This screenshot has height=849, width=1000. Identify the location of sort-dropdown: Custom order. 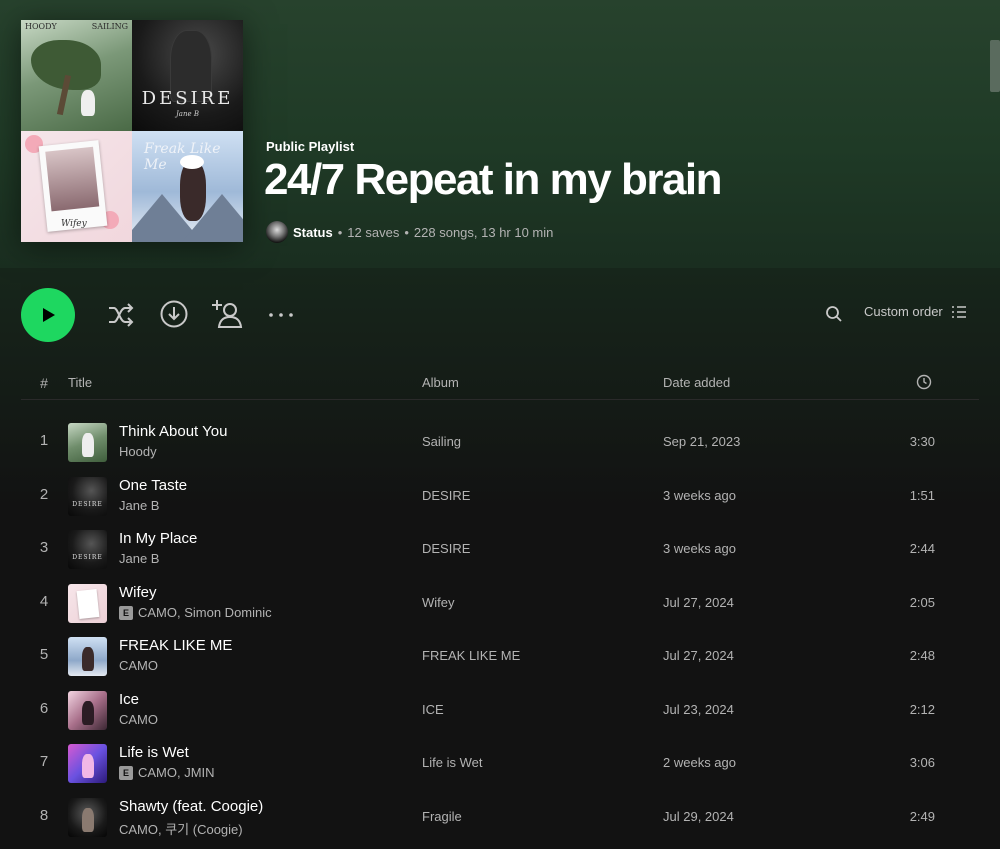
(915, 311).